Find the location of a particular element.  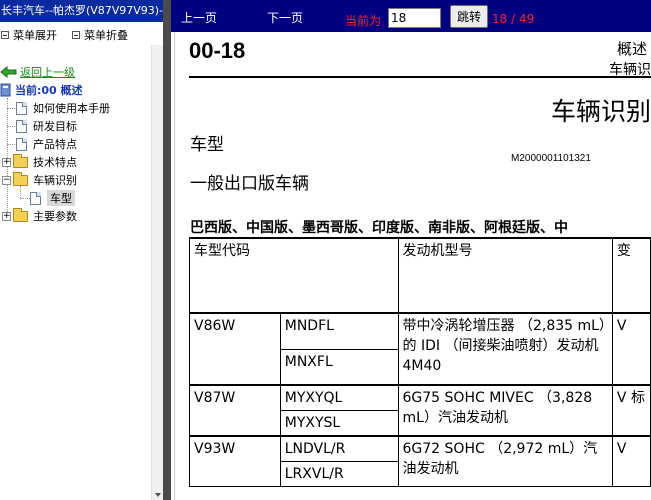

tree-item-product-features: 产品特点 is located at coordinates (46, 144).